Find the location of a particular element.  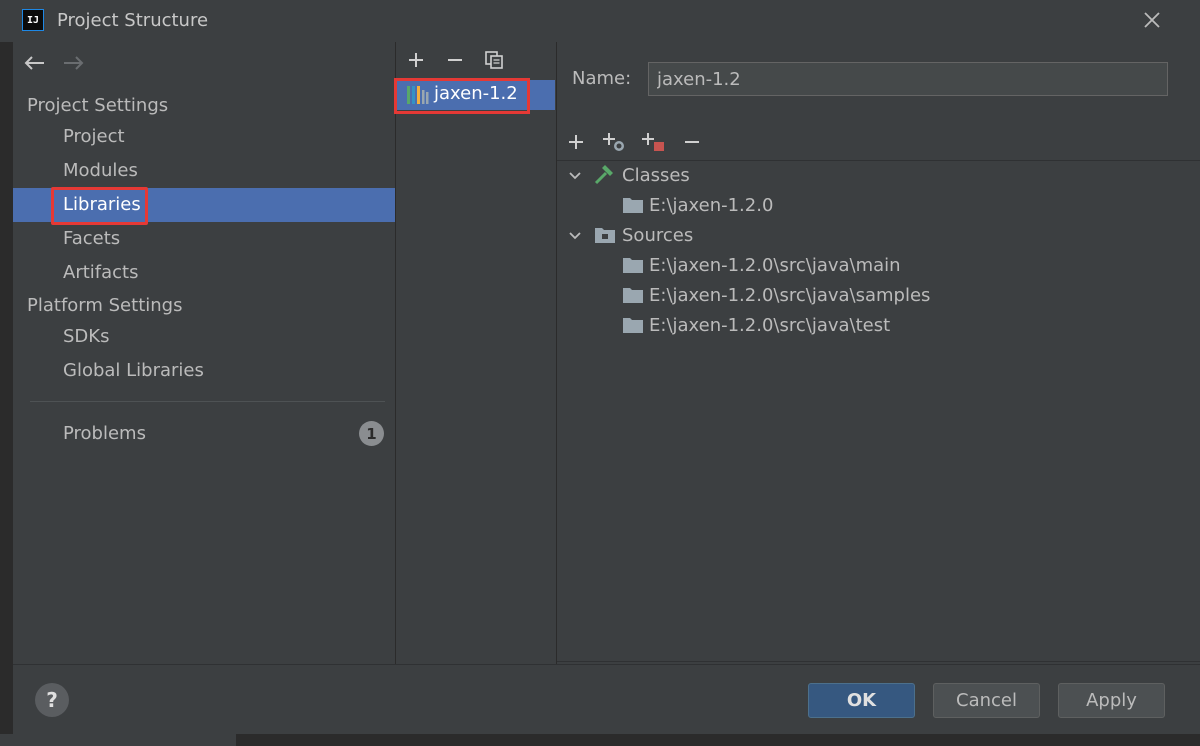

sources-node-label: Sources is located at coordinates (657, 235).